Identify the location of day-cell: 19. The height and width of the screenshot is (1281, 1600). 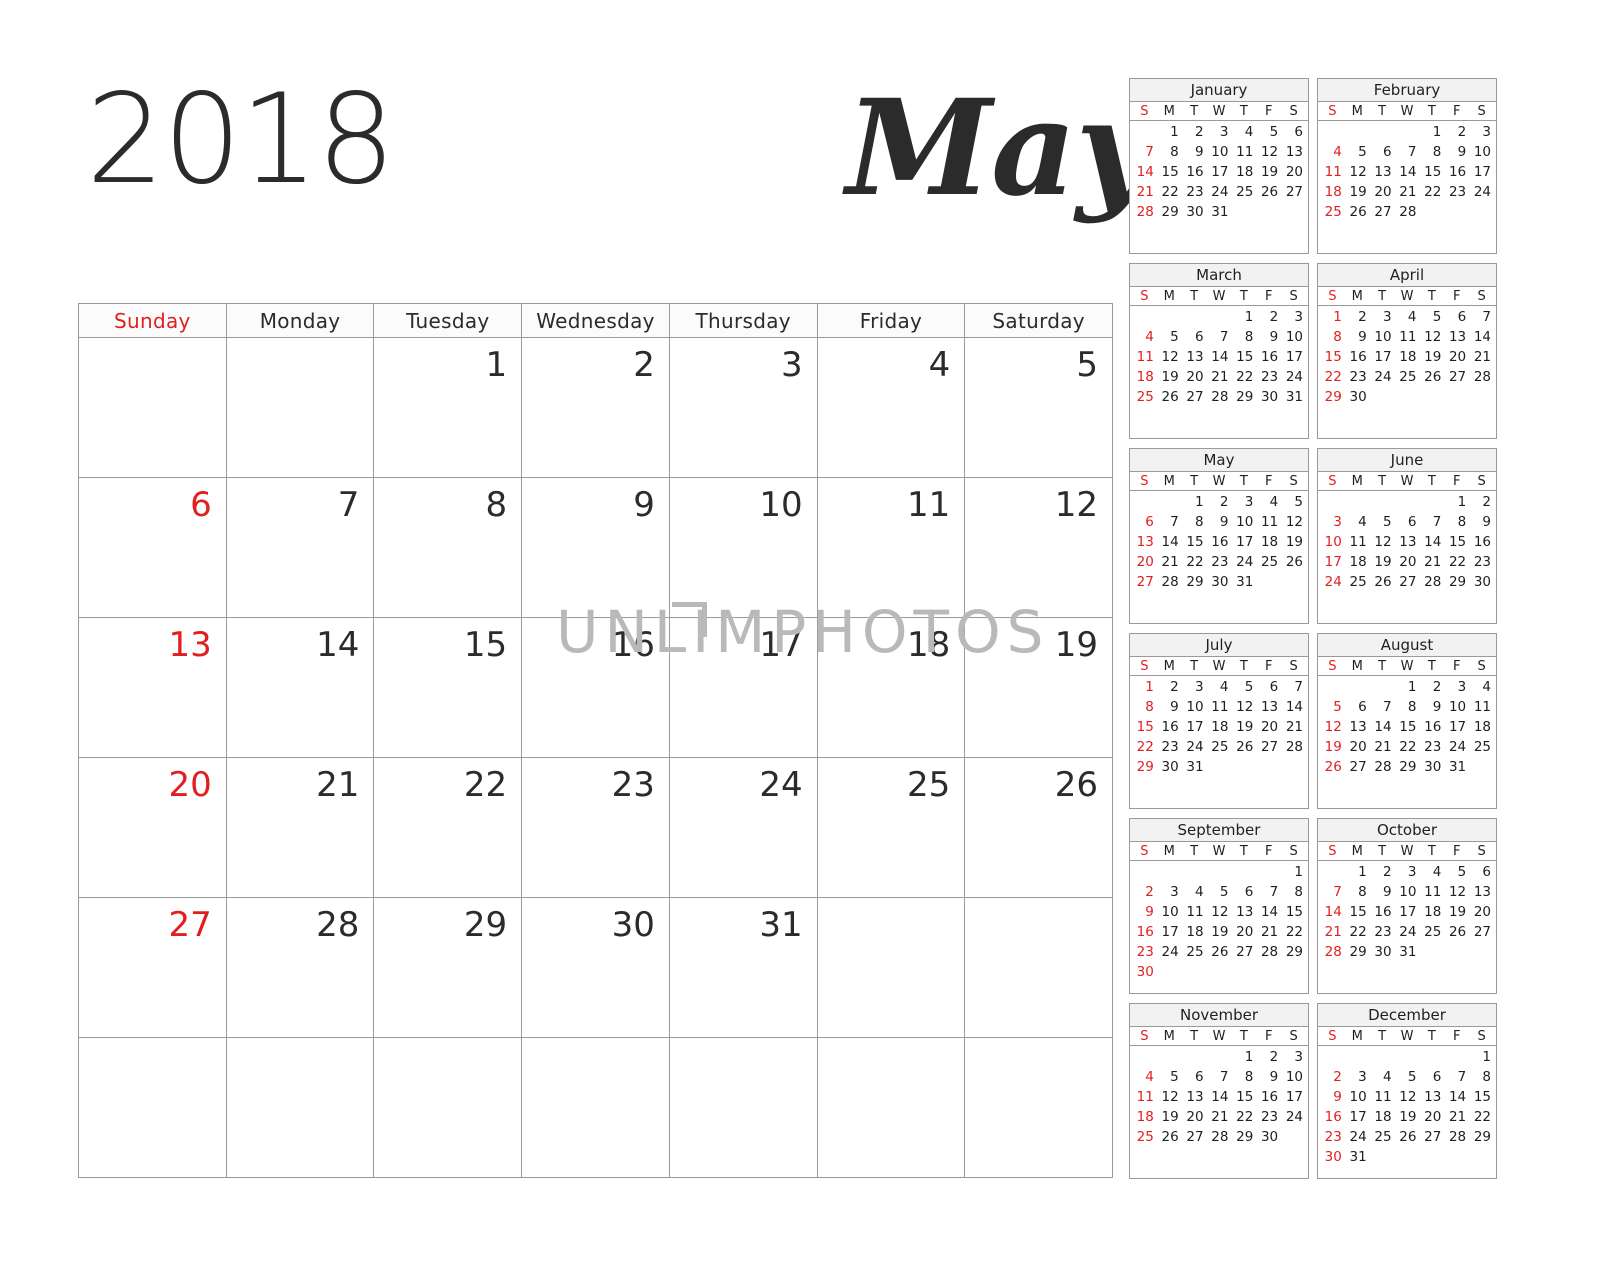
(1039, 688).